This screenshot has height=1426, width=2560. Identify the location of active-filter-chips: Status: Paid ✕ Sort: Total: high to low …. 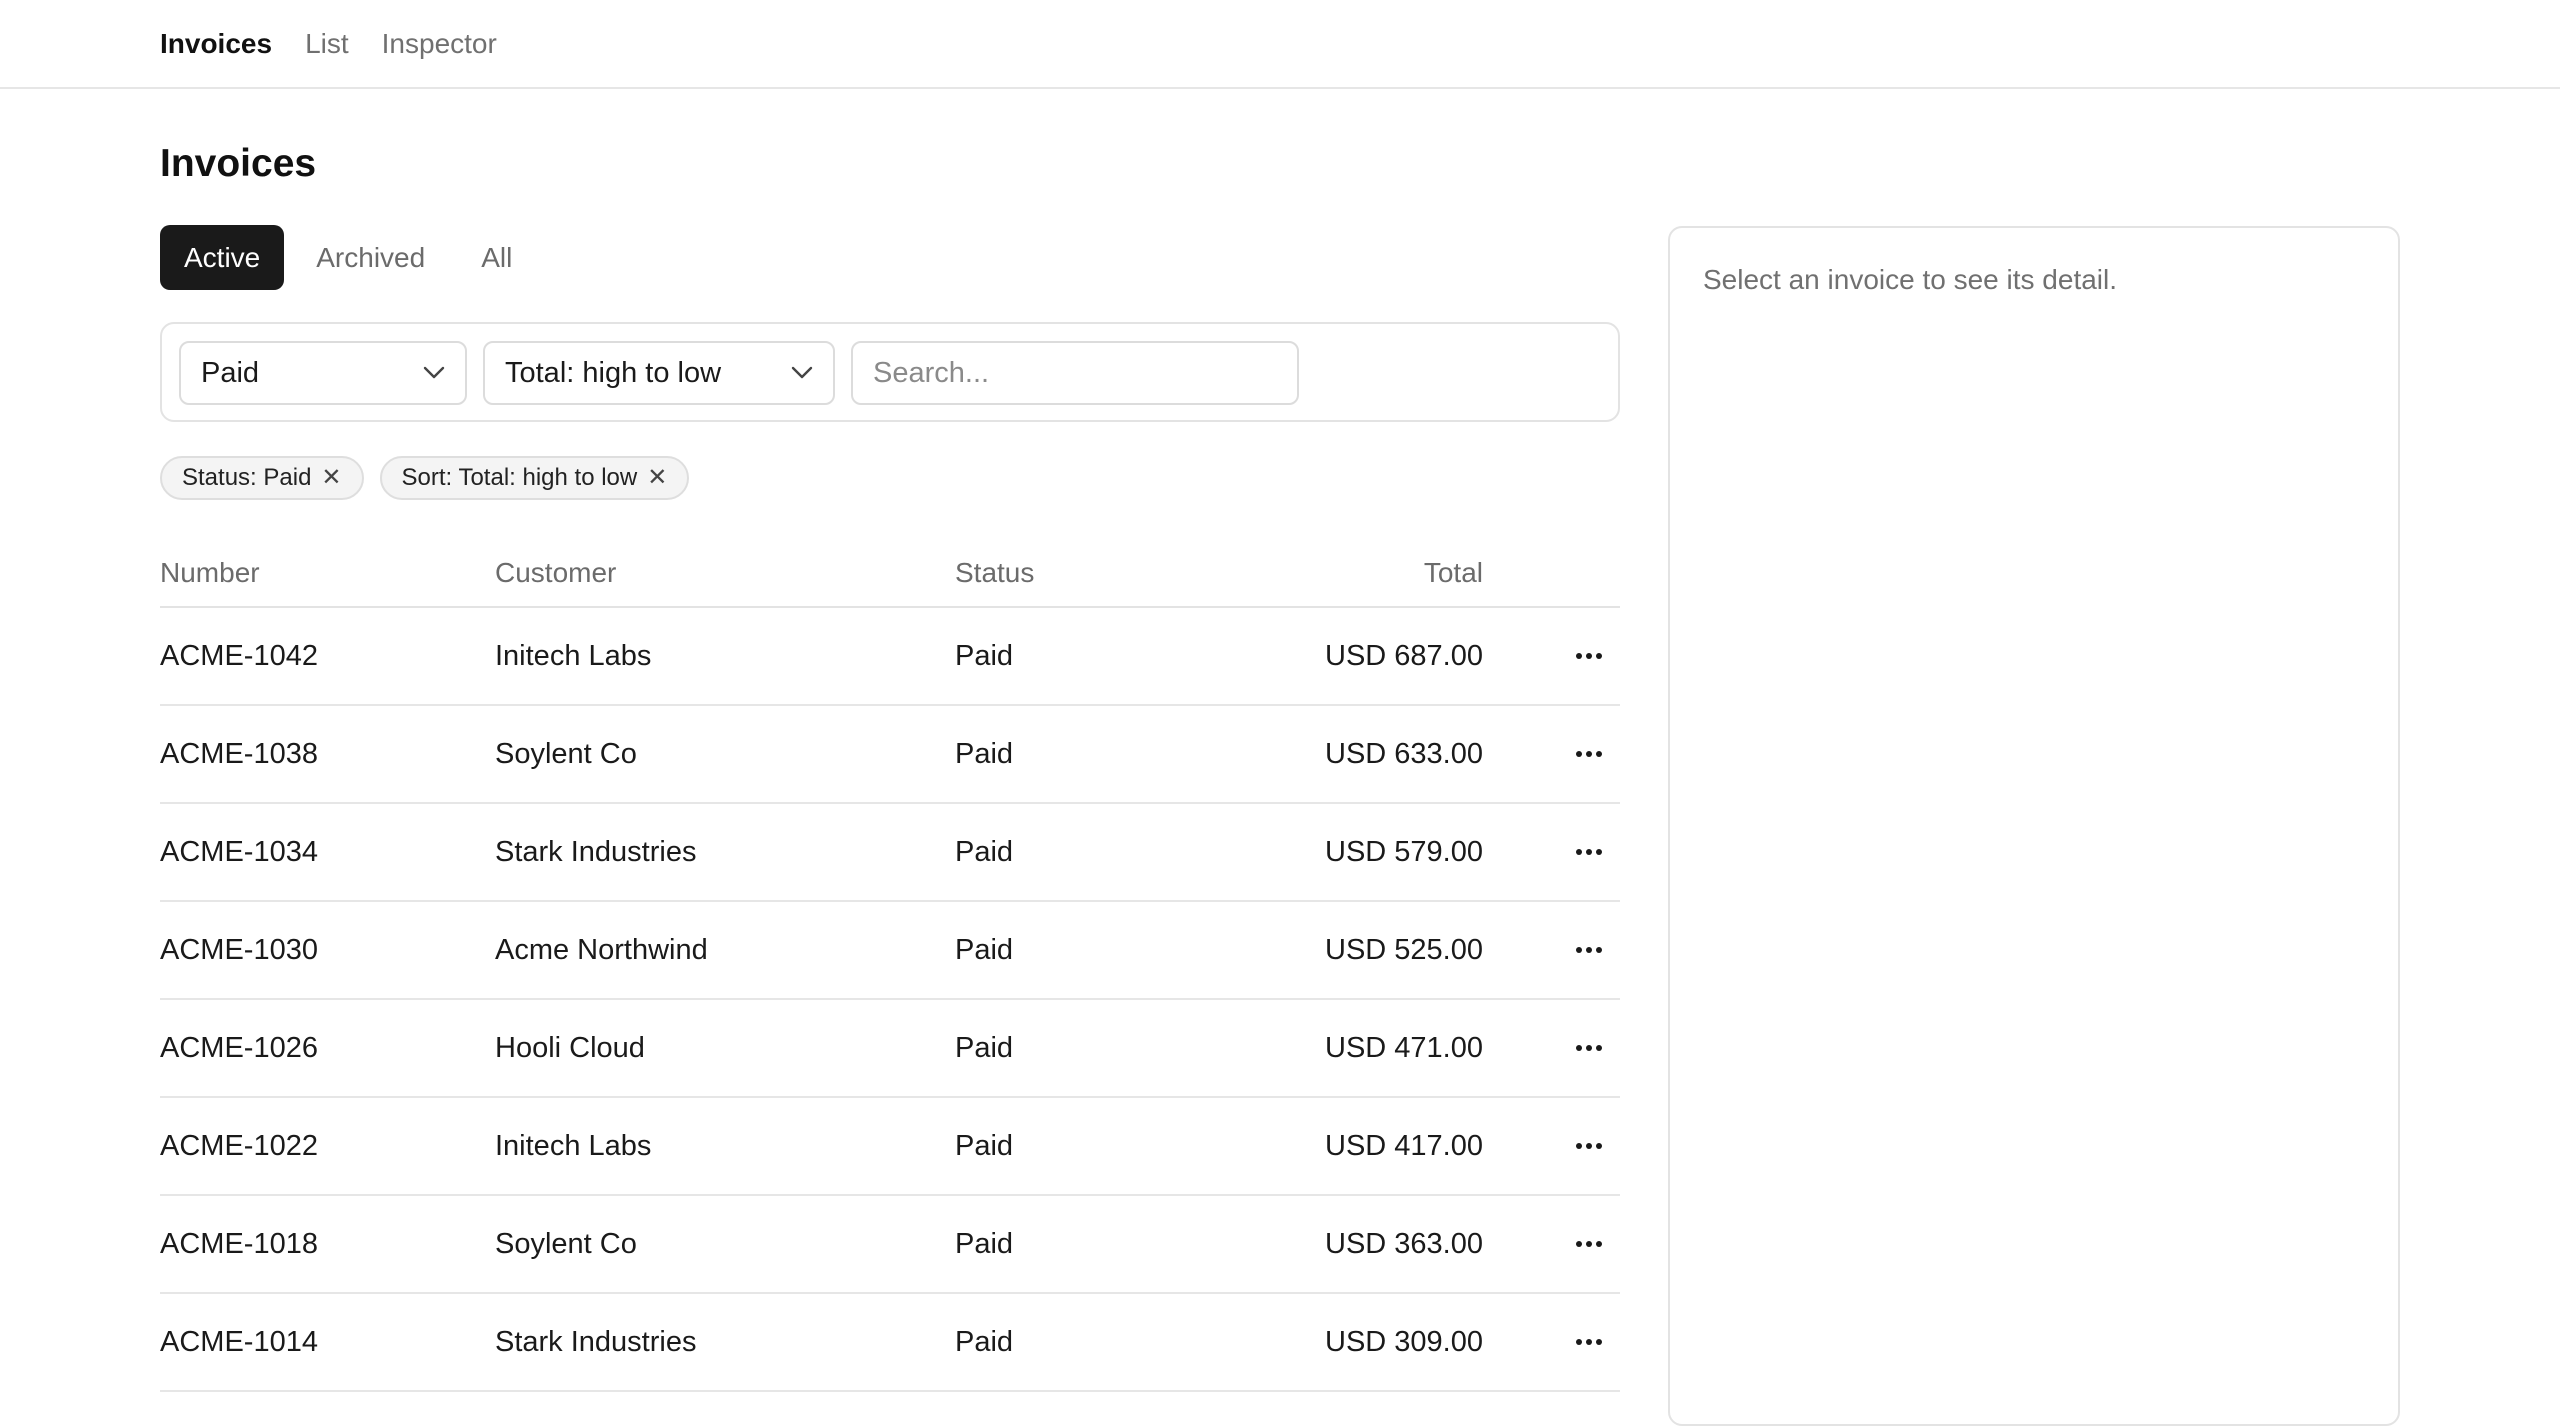
(425, 478).